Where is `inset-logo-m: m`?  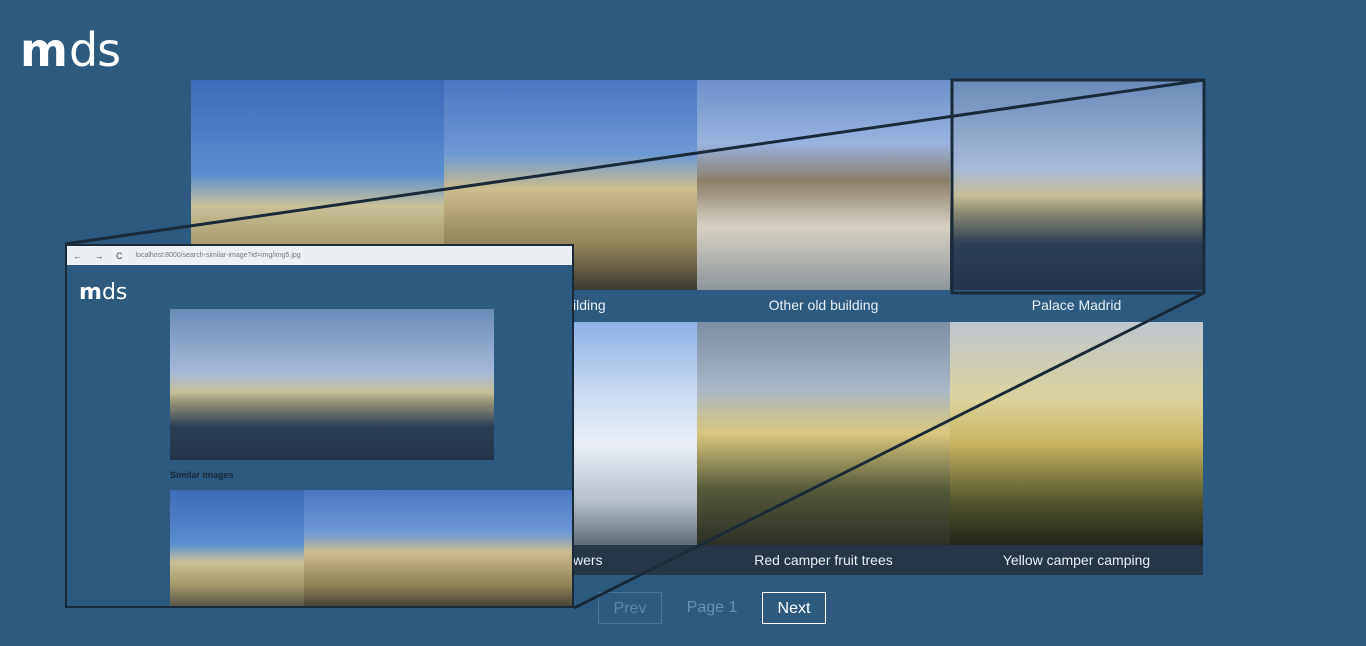 inset-logo-m: m is located at coordinates (90, 292).